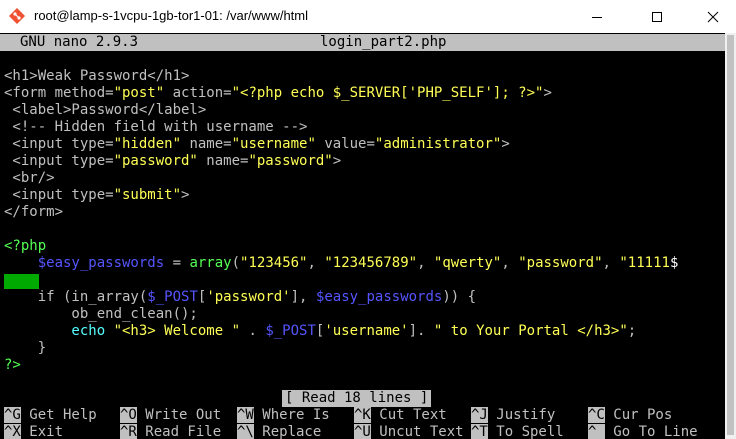  Describe the element at coordinates (96, 76) in the screenshot. I see `code-line: <h1>Weak Password</h1>` at that location.